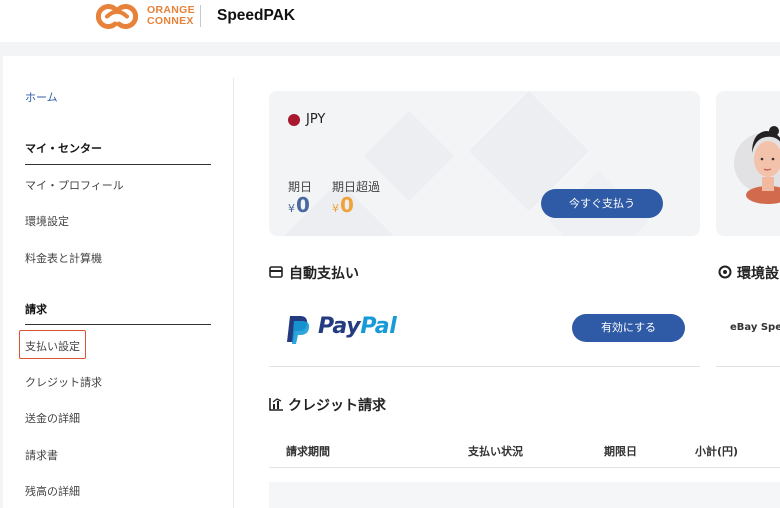 The image size is (780, 508). I want to click on header-band, so click(390, 49).